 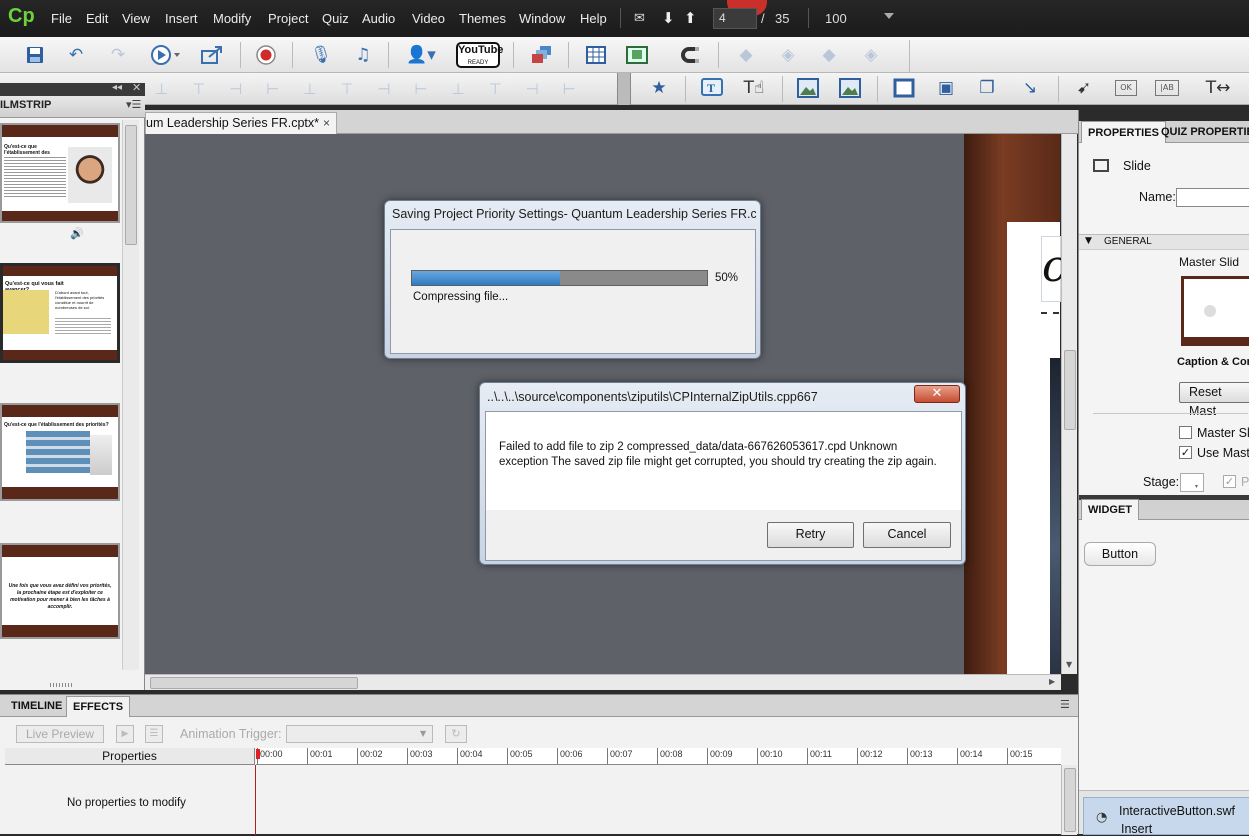 What do you see at coordinates (1084, 88) in the screenshot?
I see `cursor-click-icon: ➹` at bounding box center [1084, 88].